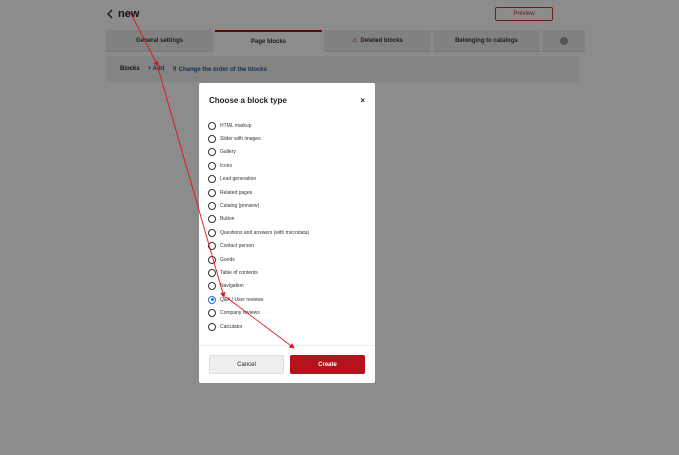  What do you see at coordinates (226, 165) in the screenshot?
I see `option-label: Icons` at bounding box center [226, 165].